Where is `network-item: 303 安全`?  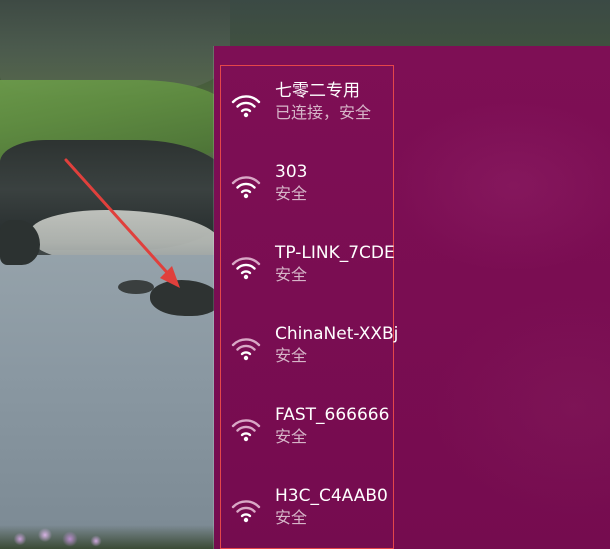 network-item: 303 安全 is located at coordinates (380, 191).